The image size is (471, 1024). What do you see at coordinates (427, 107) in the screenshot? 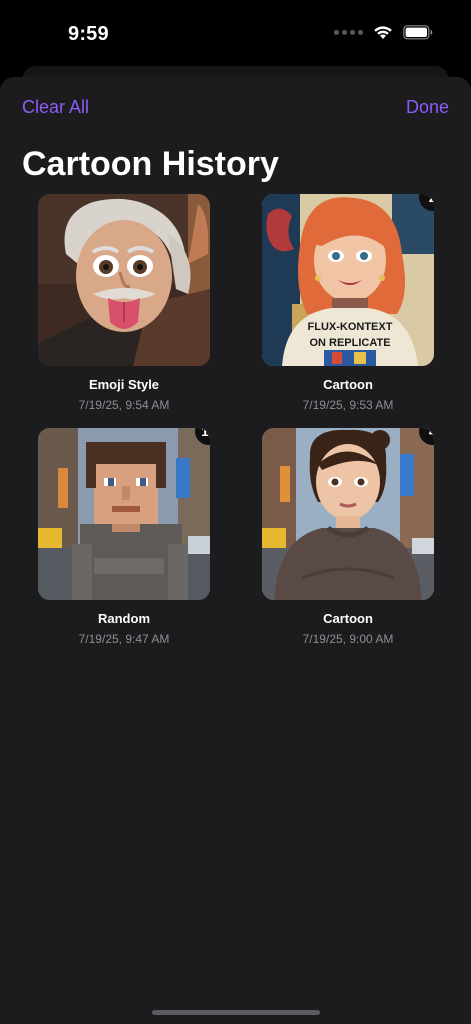
I see `done-button: Done` at bounding box center [427, 107].